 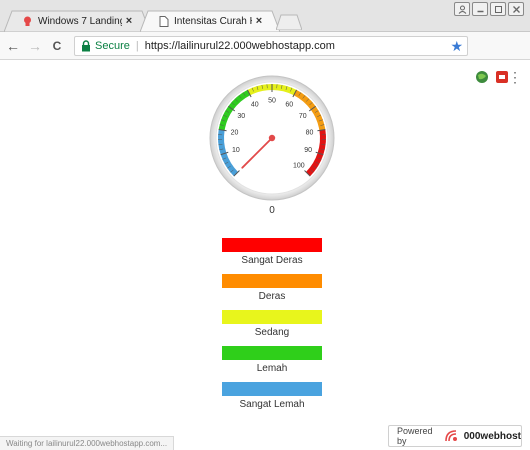 What do you see at coordinates (272, 296) in the screenshot?
I see `legend-label: Deras` at bounding box center [272, 296].